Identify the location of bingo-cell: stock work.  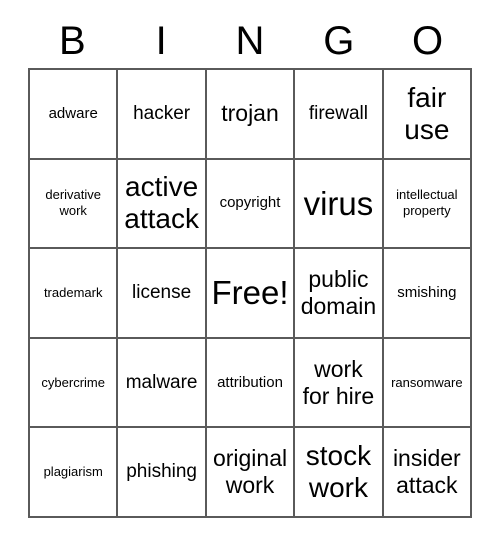
(339, 473).